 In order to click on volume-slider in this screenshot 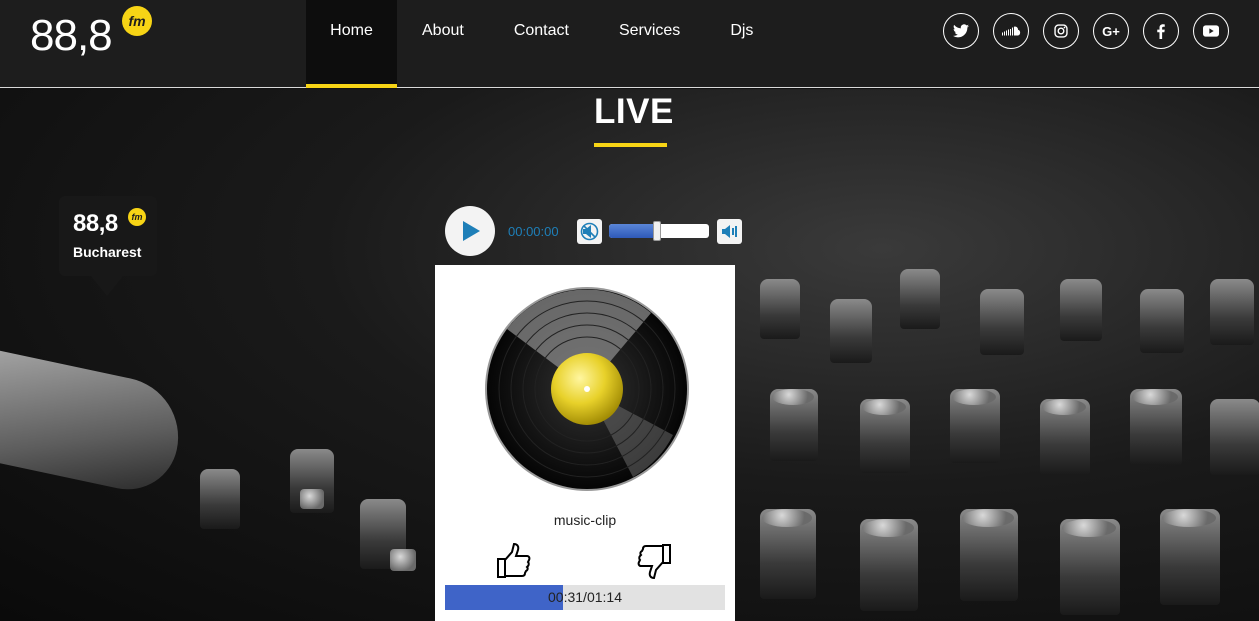, I will do `click(659, 231)`.